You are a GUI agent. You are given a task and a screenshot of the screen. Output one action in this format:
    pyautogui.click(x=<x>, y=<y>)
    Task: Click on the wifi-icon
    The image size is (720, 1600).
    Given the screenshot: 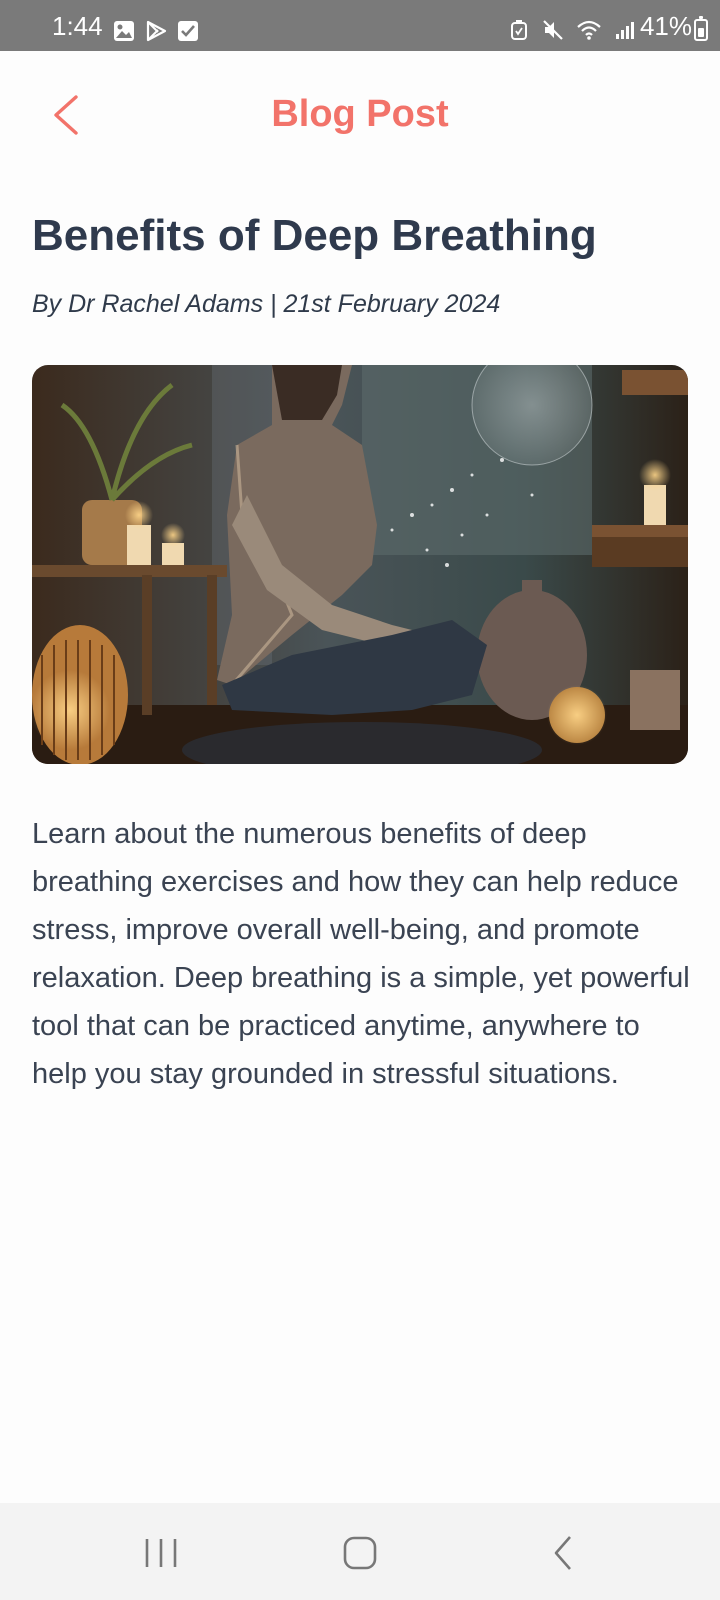 What is the action you would take?
    pyautogui.click(x=589, y=30)
    